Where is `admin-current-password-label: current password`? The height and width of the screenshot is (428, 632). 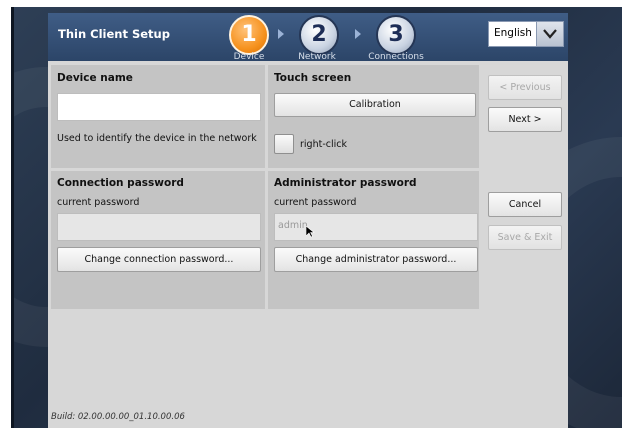
admin-current-password-label: current password is located at coordinates (315, 202).